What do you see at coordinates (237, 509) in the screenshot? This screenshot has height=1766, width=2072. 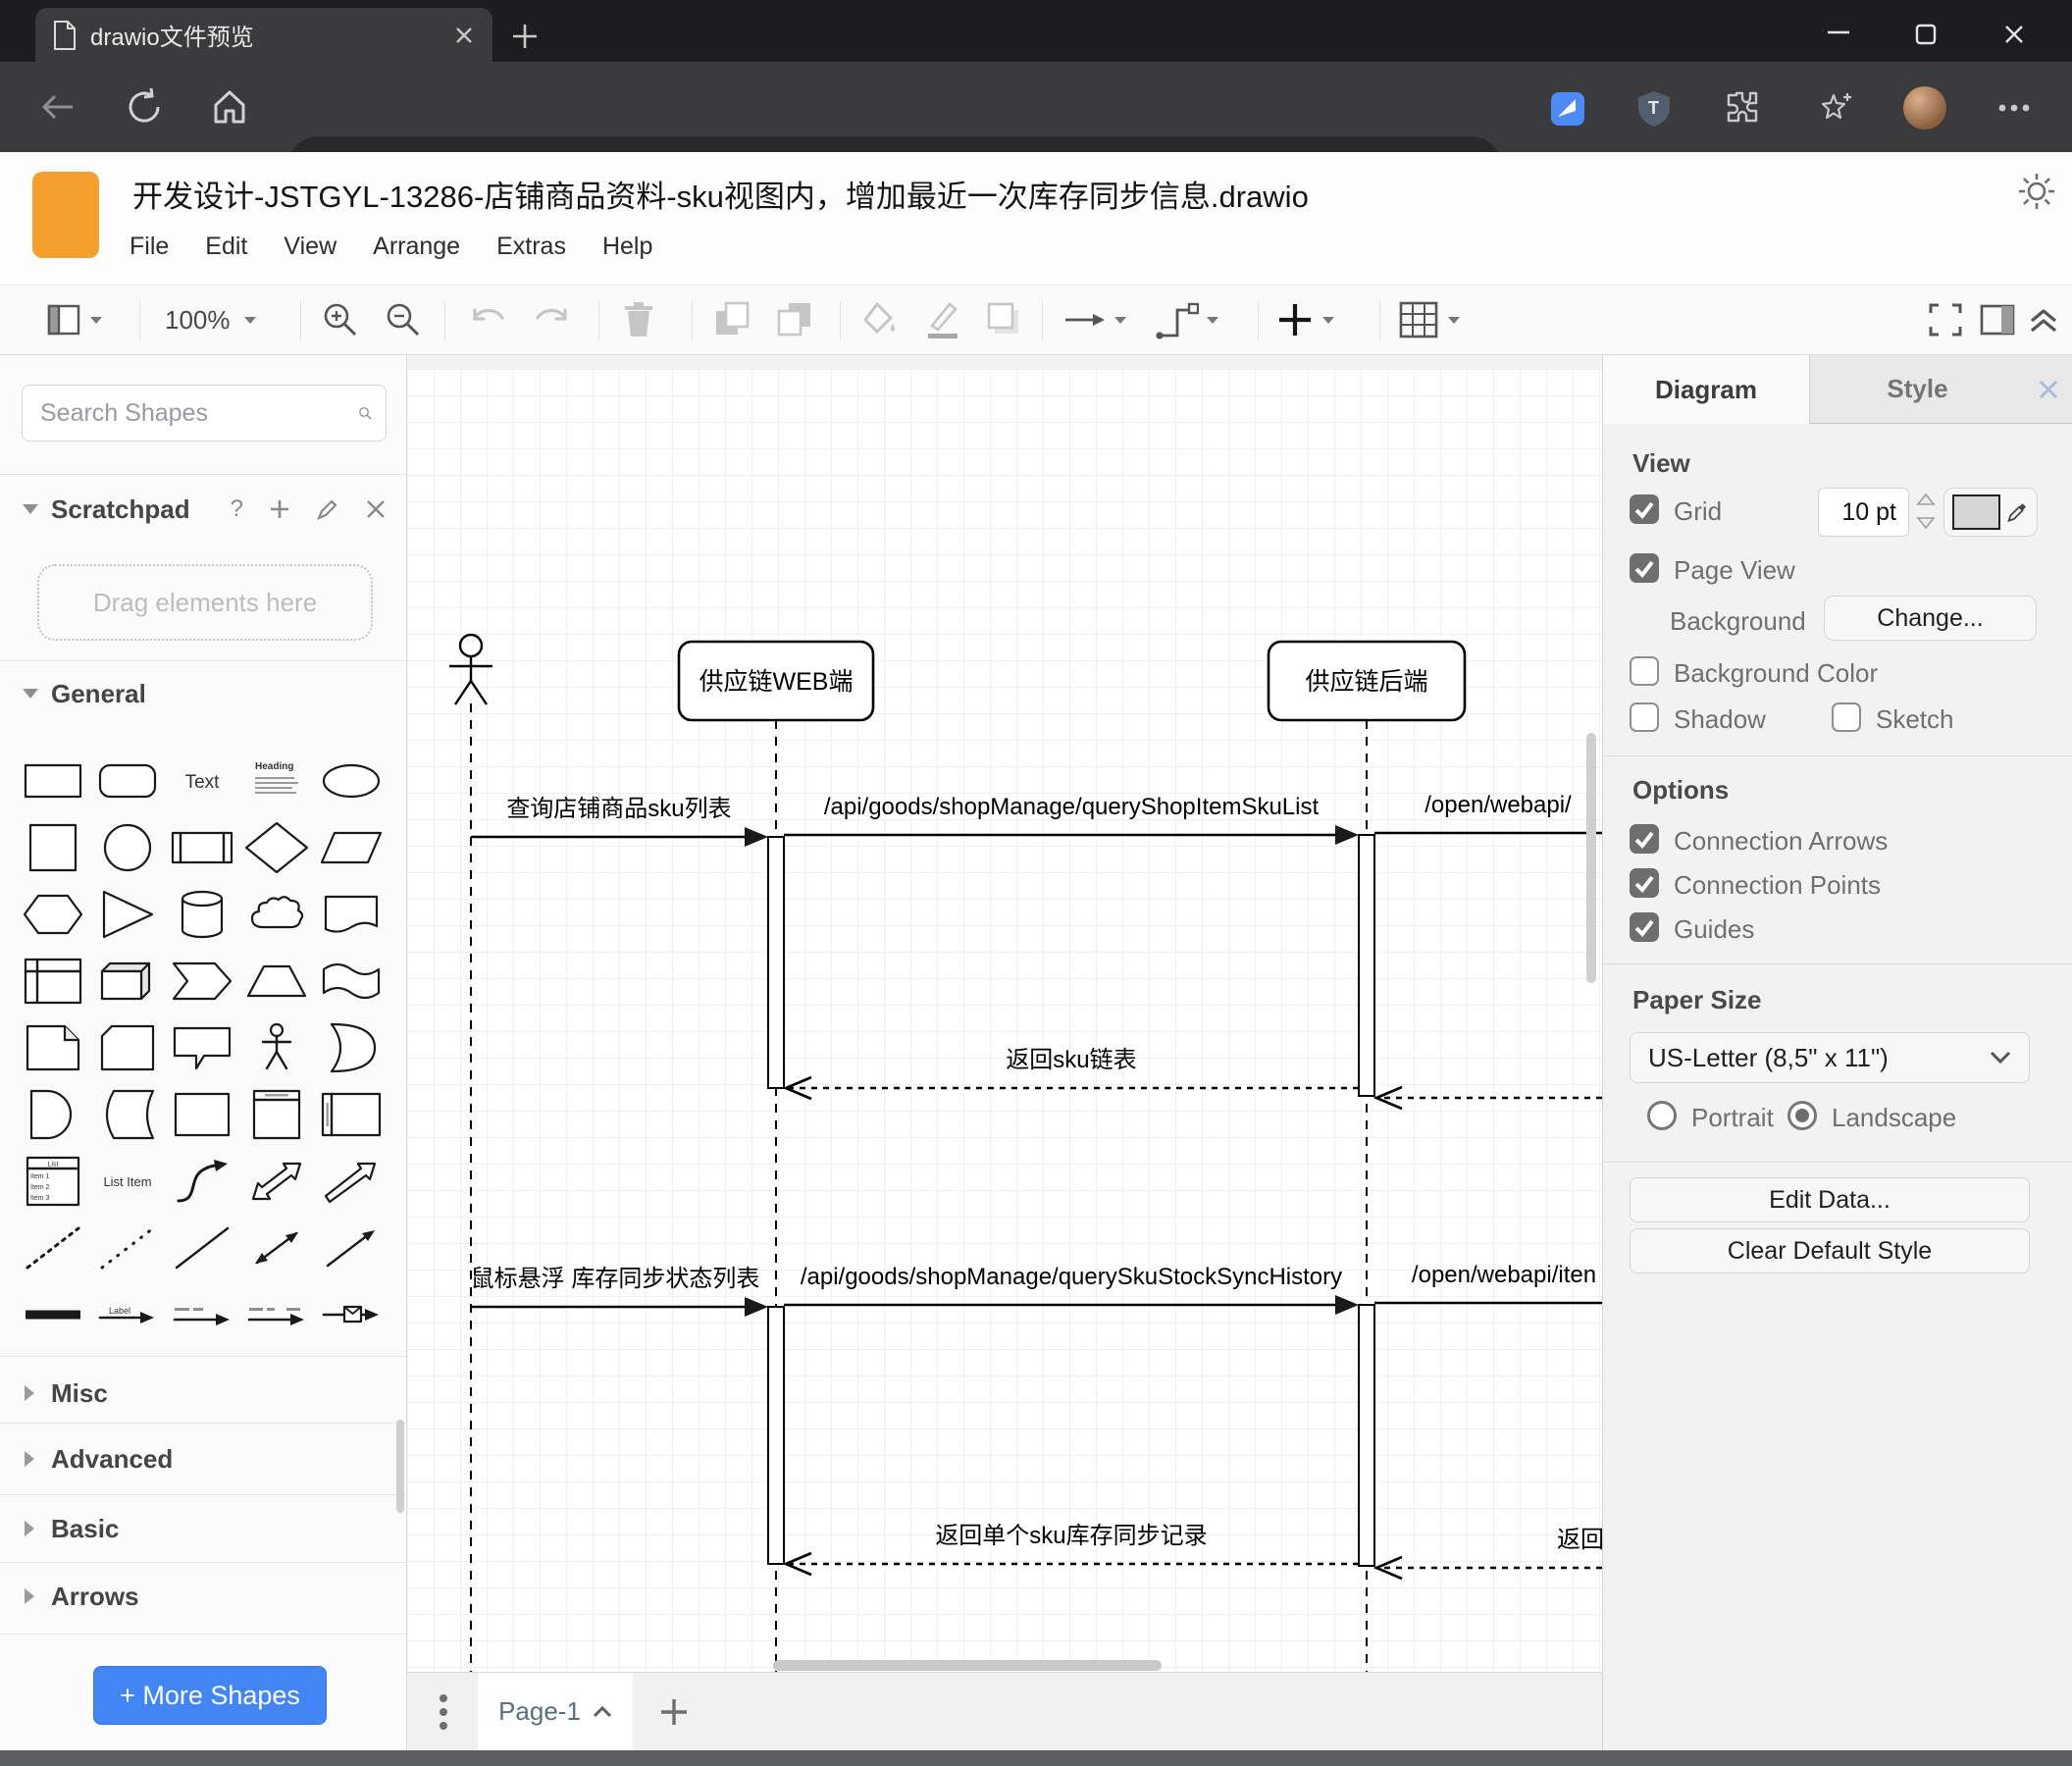 I see `scratchpad-help-icon: ?` at bounding box center [237, 509].